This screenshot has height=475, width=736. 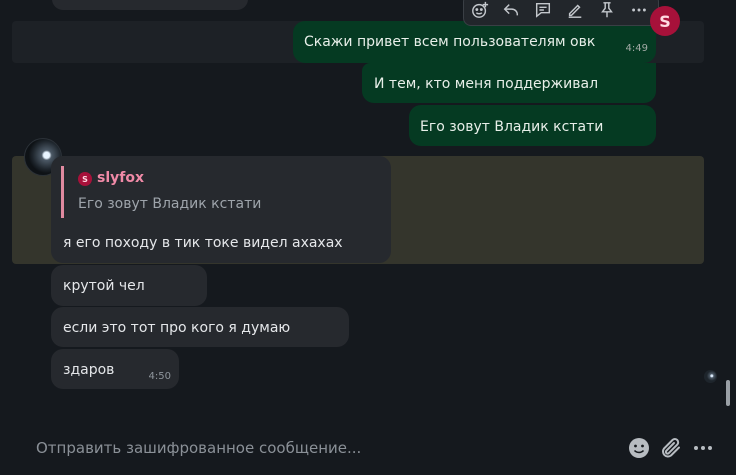 I want to click on message-text: И тем, кто меня поддерживал, so click(x=486, y=84).